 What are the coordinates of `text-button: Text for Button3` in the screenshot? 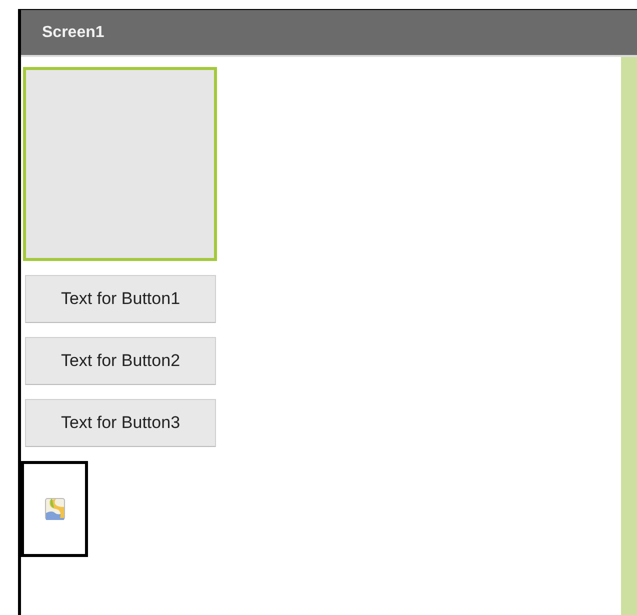 It's located at (120, 423).